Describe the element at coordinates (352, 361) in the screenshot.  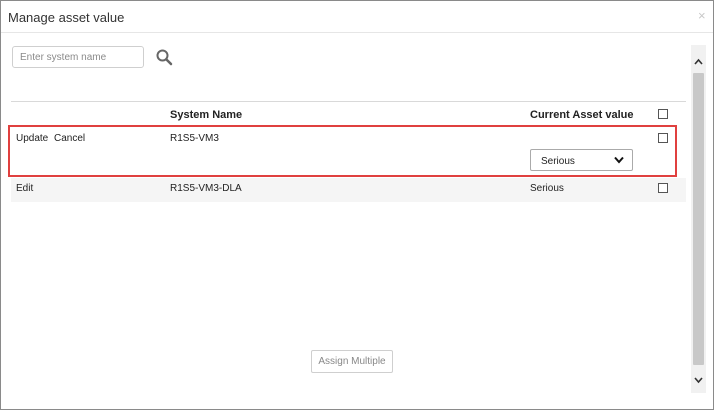
I see `assign-multiple-button: Assign Multiple` at that location.